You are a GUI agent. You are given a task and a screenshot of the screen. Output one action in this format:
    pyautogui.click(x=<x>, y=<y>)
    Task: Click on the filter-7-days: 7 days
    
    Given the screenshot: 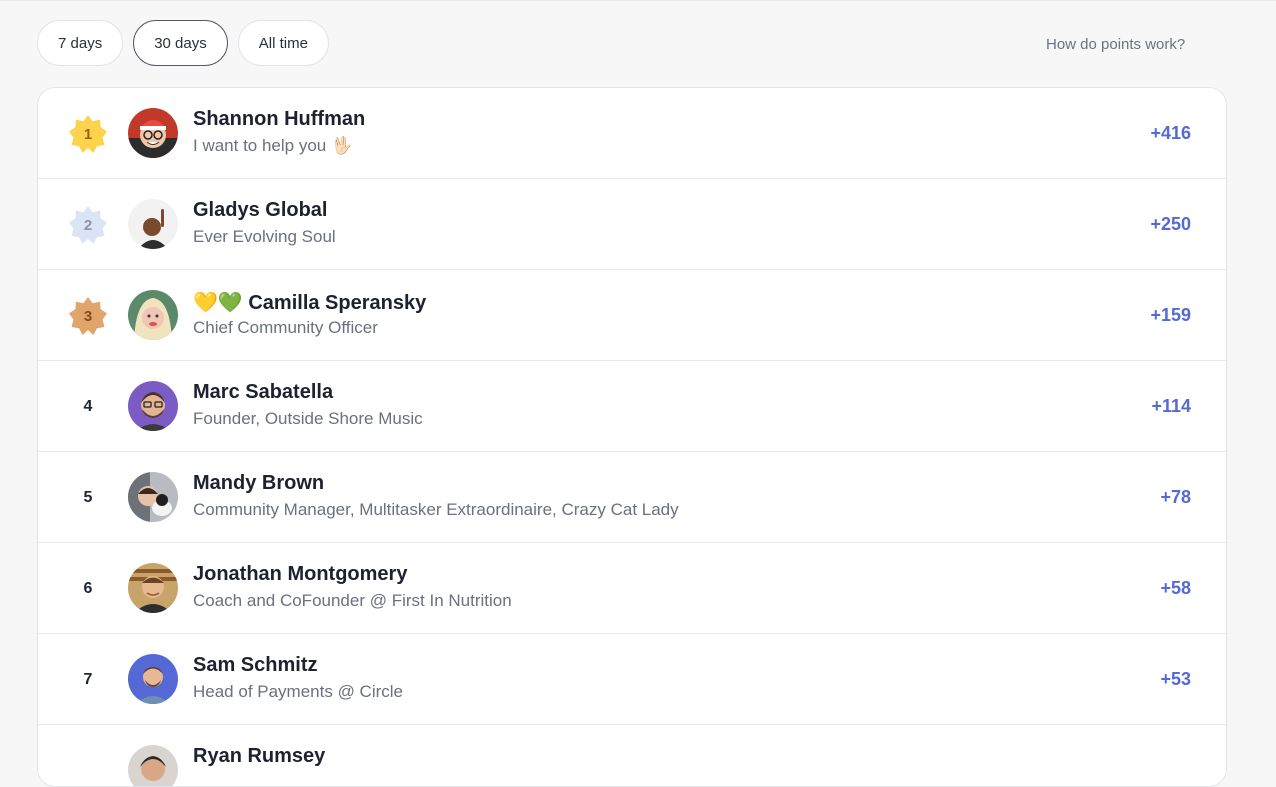 What is the action you would take?
    pyautogui.click(x=80, y=43)
    